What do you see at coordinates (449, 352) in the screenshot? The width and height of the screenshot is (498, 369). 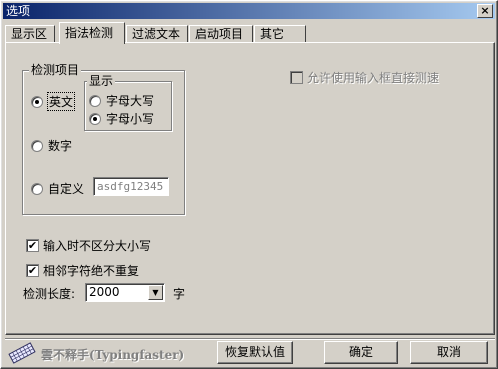 I see `cancel-button: 取消` at bounding box center [449, 352].